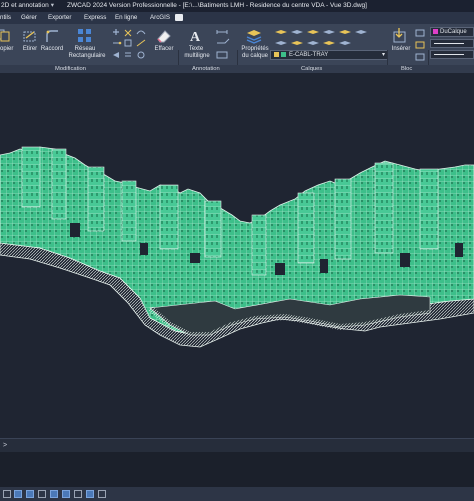  Describe the element at coordinates (102, 494) in the screenshot. I see `selection-cycle-icon` at that location.